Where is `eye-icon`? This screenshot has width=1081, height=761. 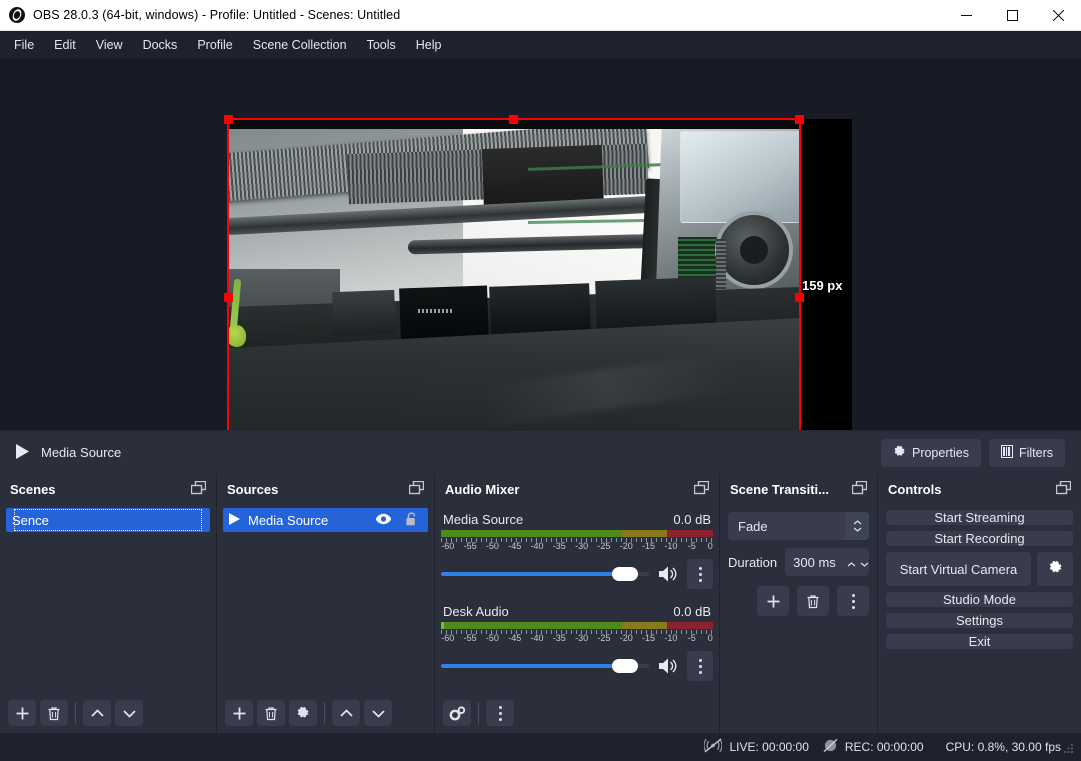 eye-icon is located at coordinates (383, 520).